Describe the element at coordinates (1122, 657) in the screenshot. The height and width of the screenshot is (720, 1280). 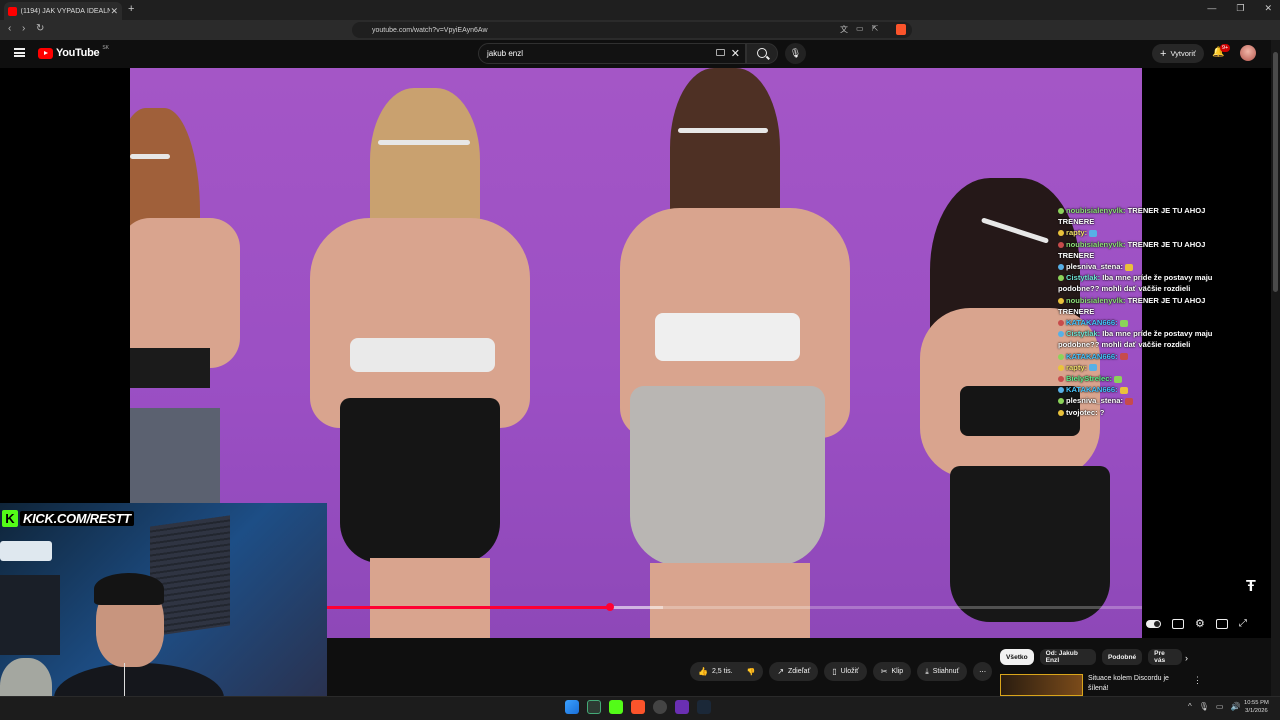
I see `chip-related: Podobné` at that location.